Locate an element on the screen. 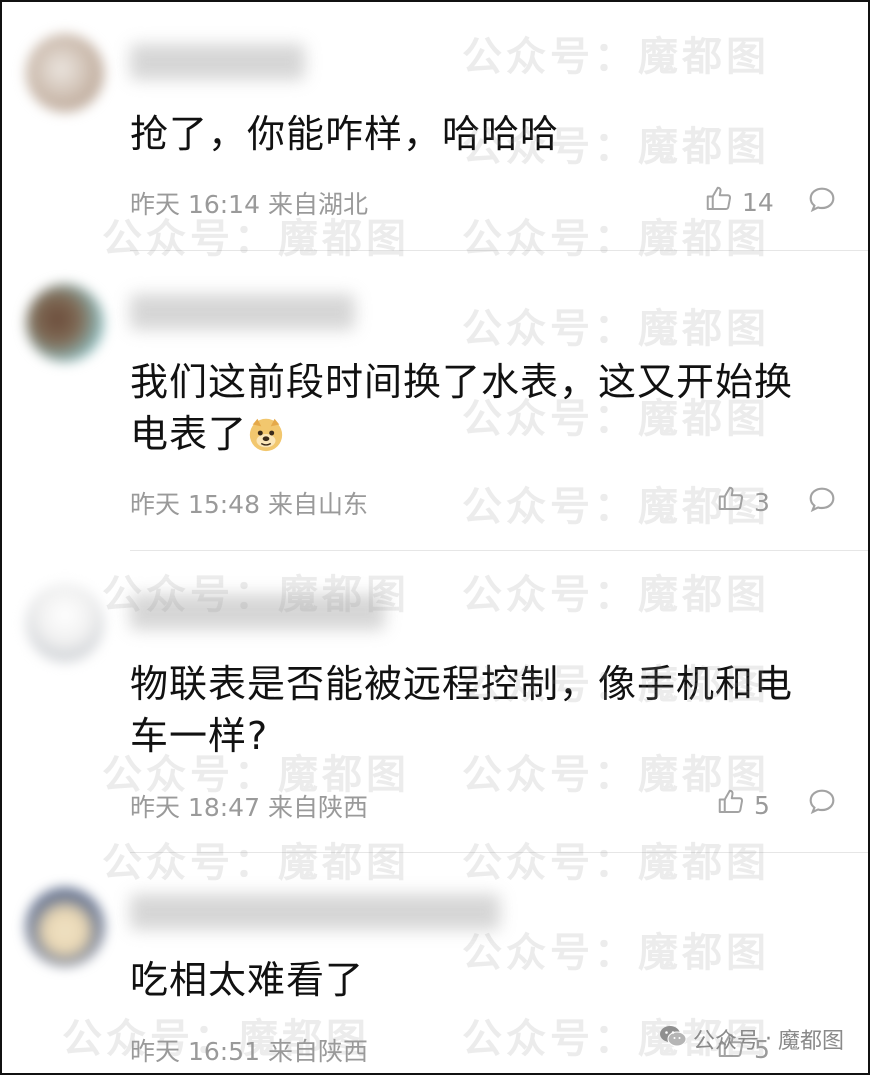 The height and width of the screenshot is (1075, 870). comment-timestamp: 昨天 15:48 is located at coordinates (195, 504).